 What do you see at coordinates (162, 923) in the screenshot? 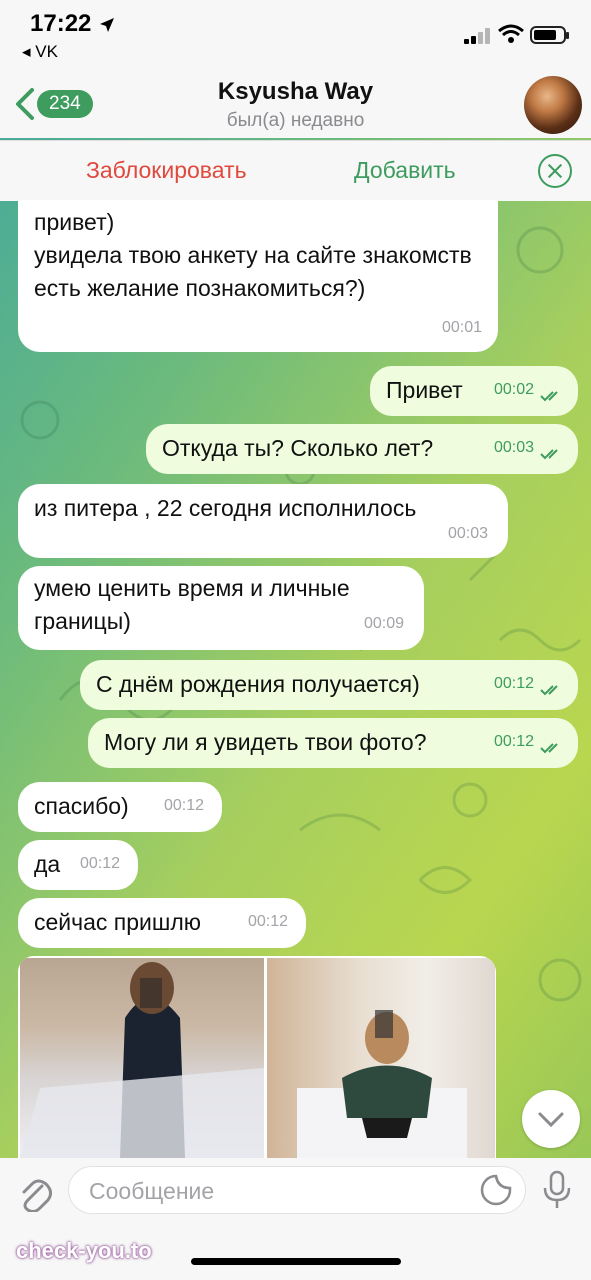
I see `message-bubble: сейчас пришлю 00:12` at bounding box center [162, 923].